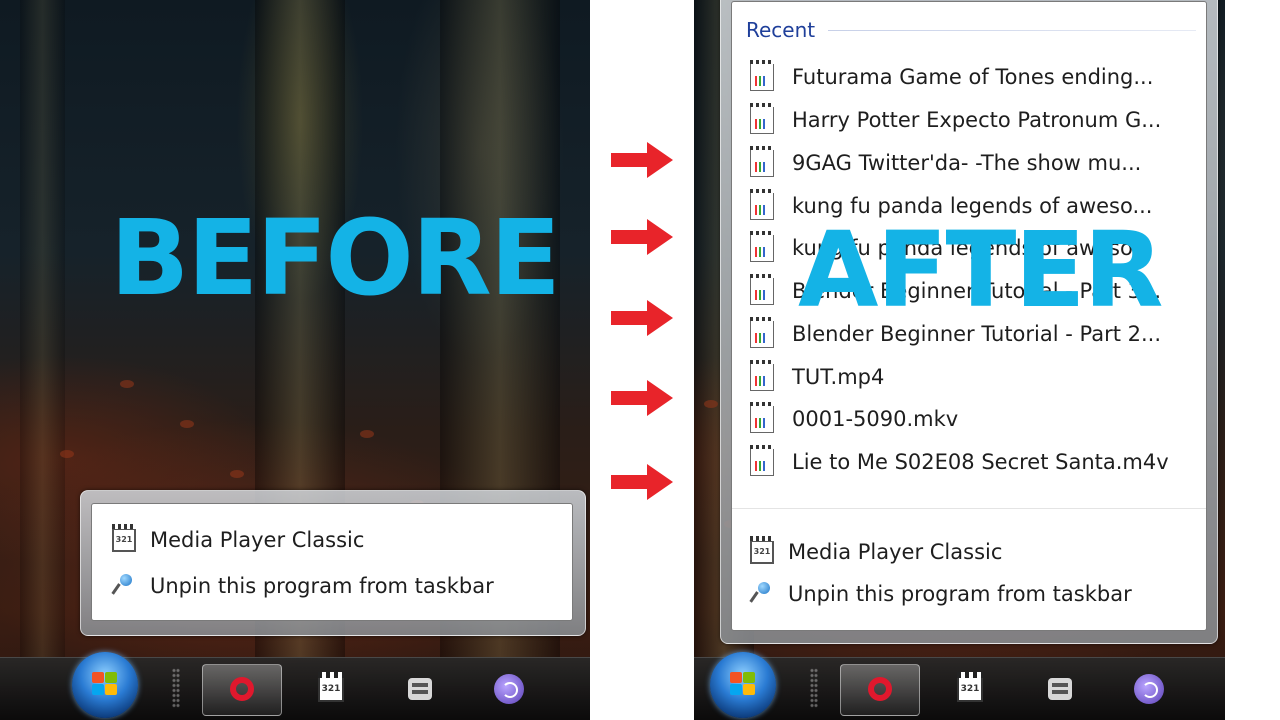  I want to click on tasks-divider, so click(969, 508).